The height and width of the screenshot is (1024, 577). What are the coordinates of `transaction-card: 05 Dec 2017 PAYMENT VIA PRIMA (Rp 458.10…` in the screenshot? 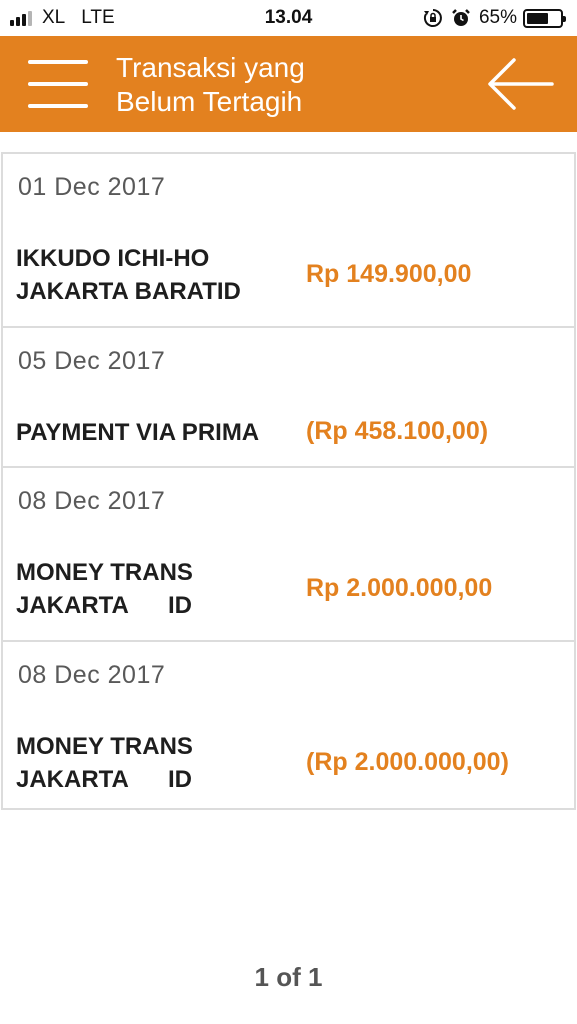 It's located at (288, 396).